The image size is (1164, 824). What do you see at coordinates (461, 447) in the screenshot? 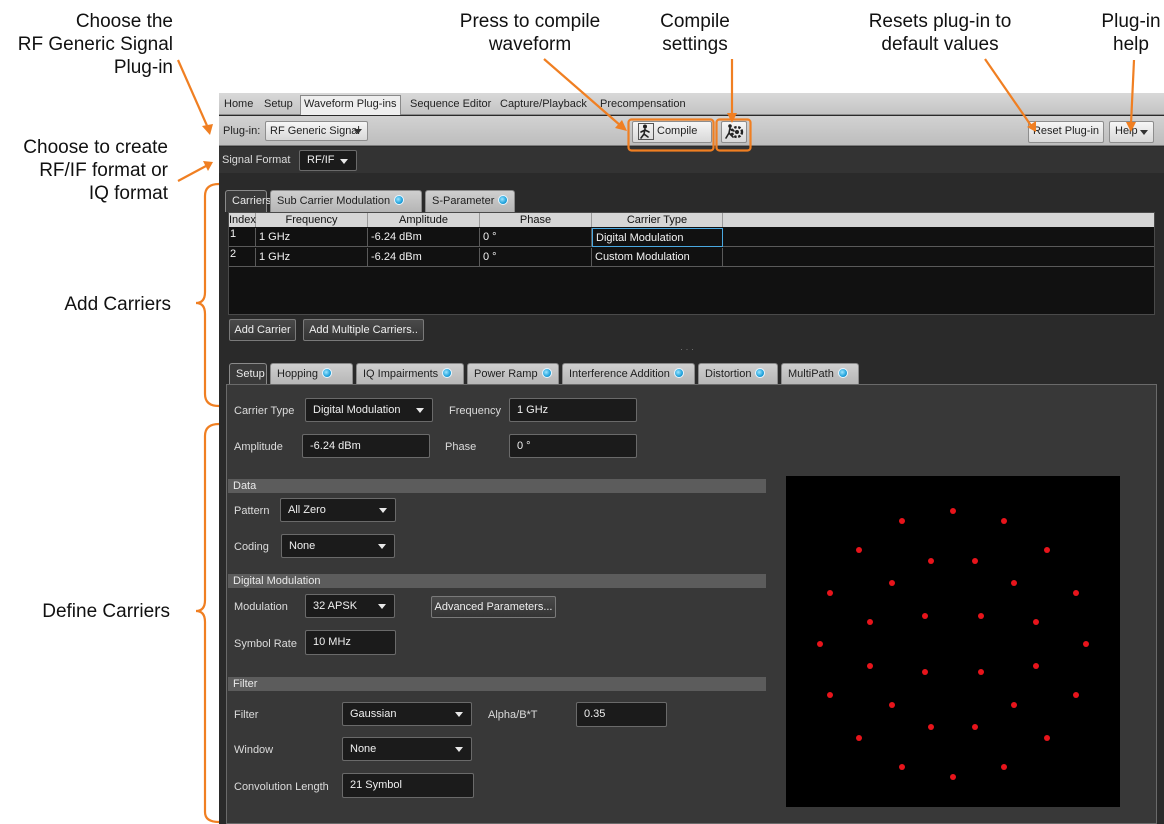
I see `phase-label: Phase` at bounding box center [461, 447].